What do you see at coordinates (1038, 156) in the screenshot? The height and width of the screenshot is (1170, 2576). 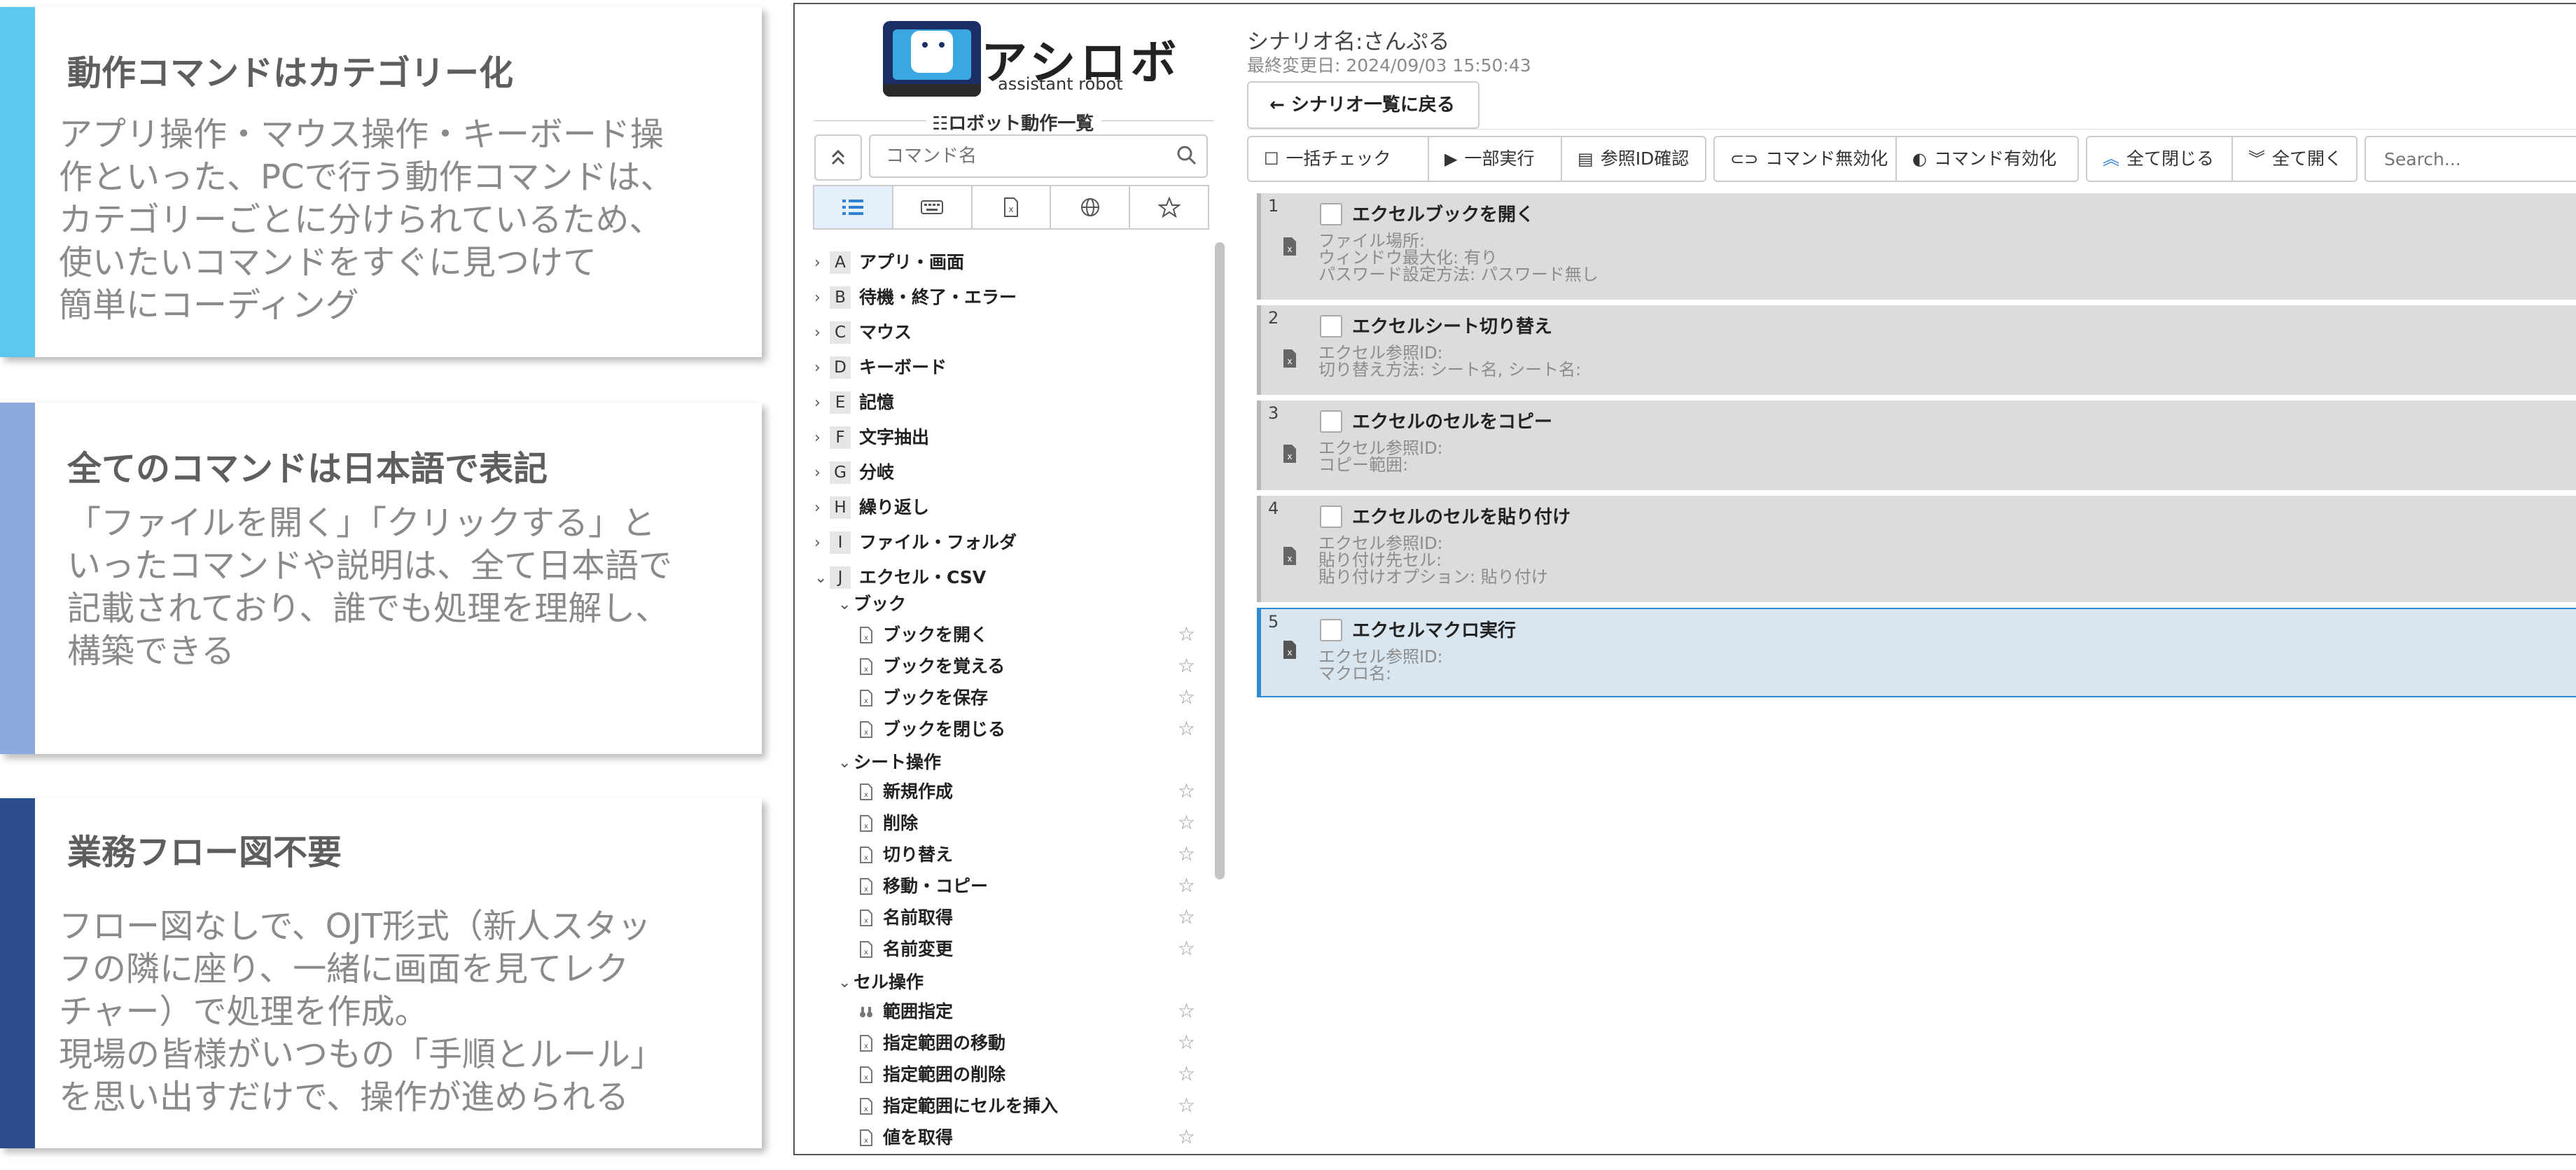 I see `command-search-input` at bounding box center [1038, 156].